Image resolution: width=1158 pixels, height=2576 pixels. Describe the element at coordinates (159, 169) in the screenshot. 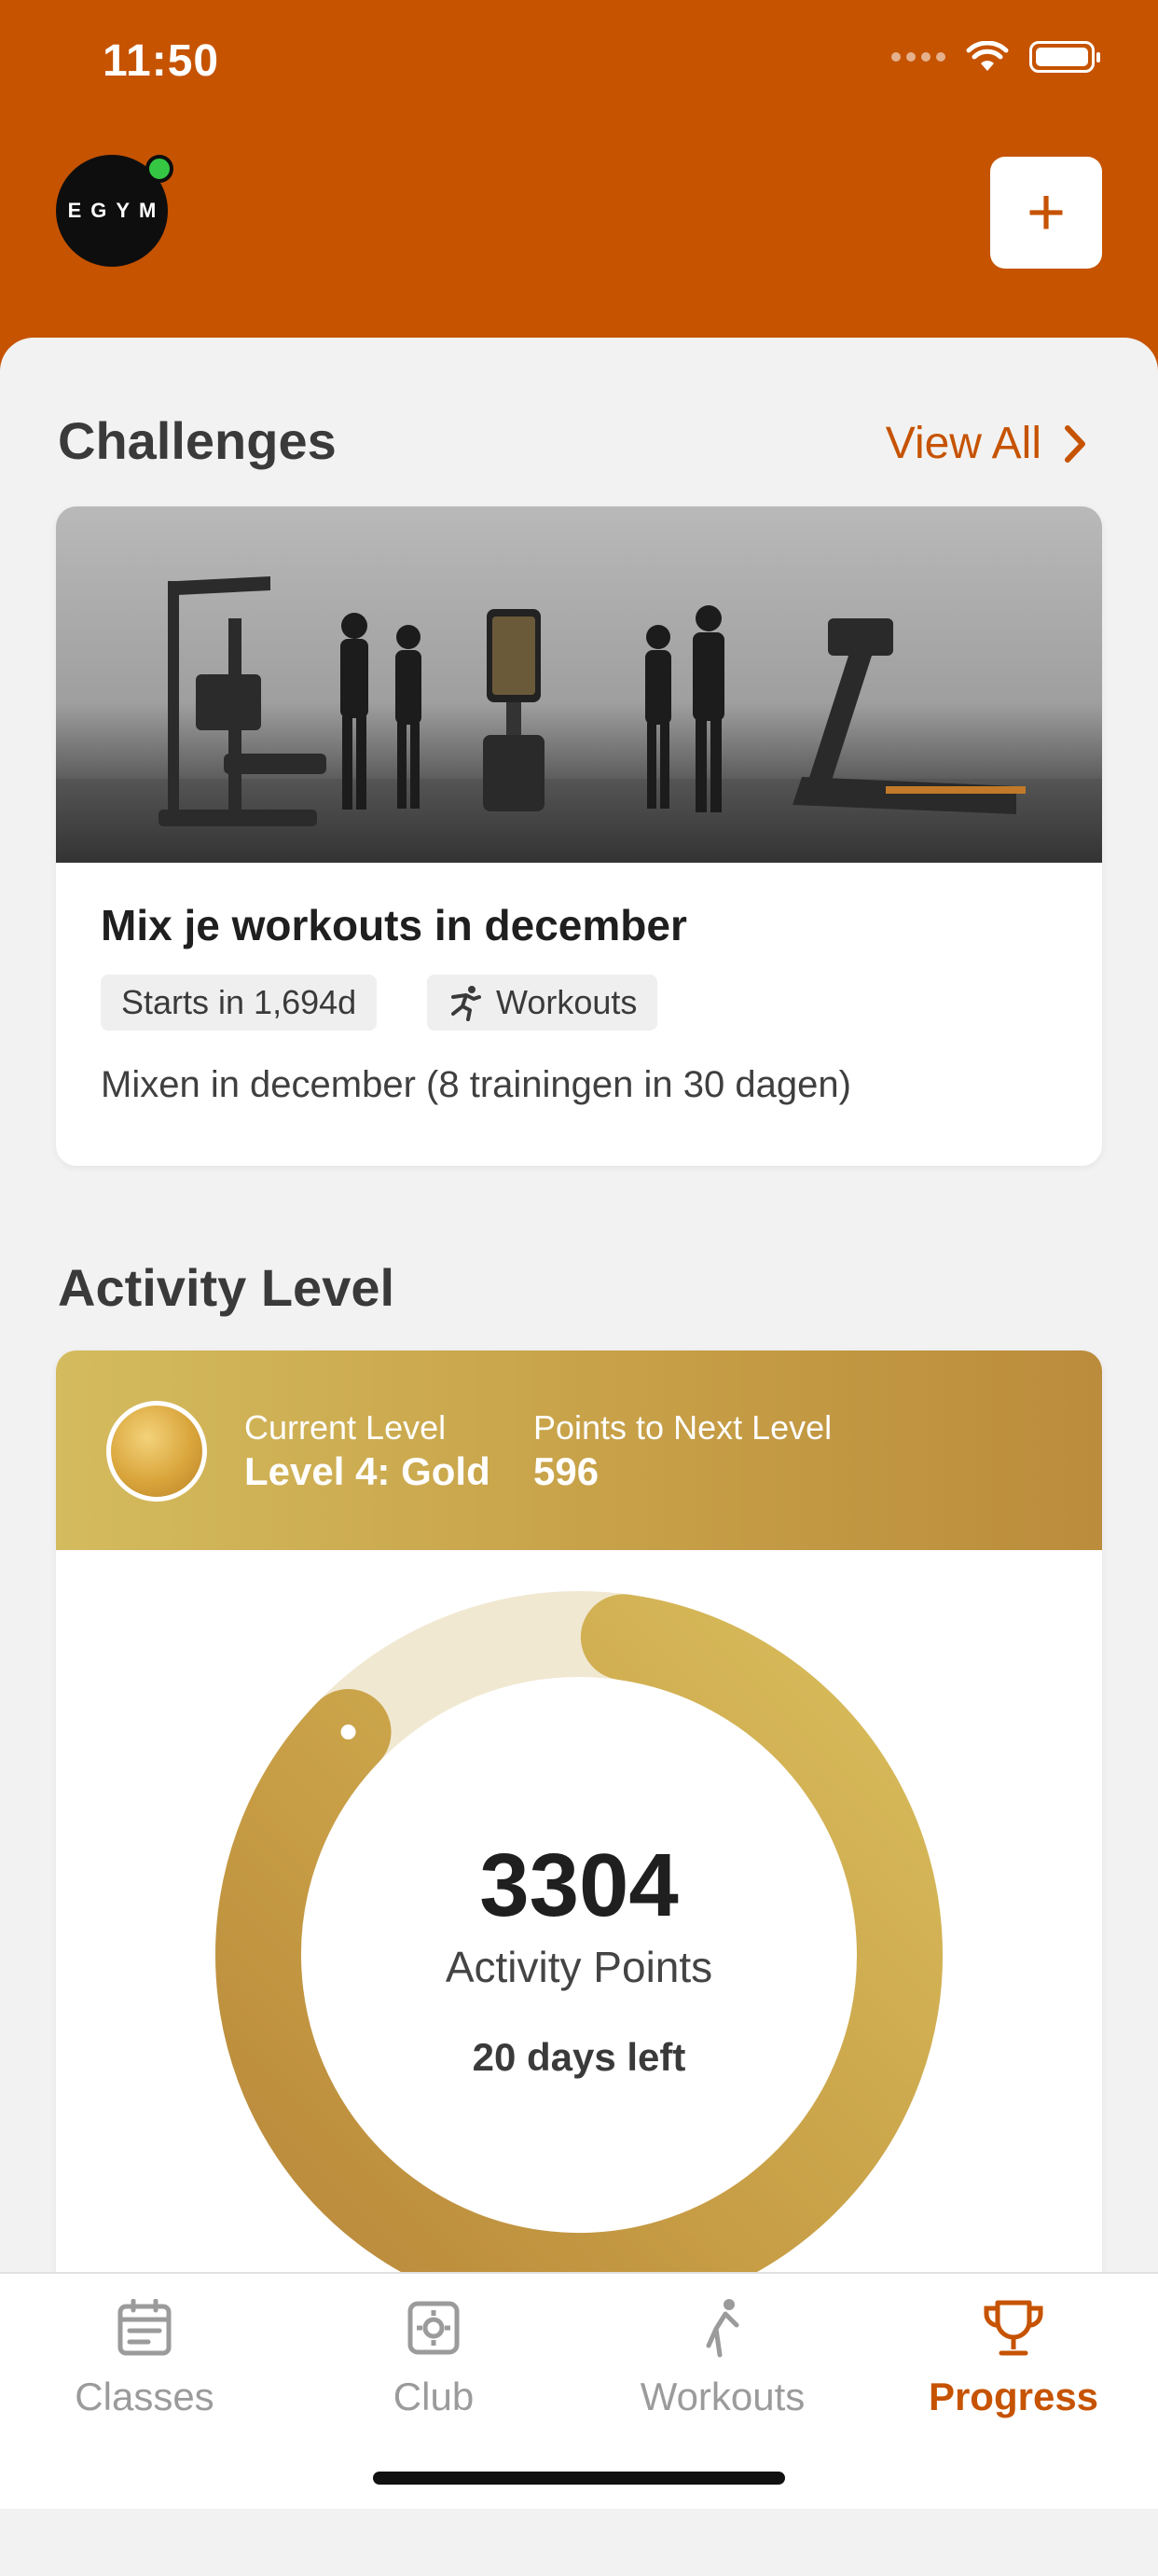

I see `online-status-icon` at that location.